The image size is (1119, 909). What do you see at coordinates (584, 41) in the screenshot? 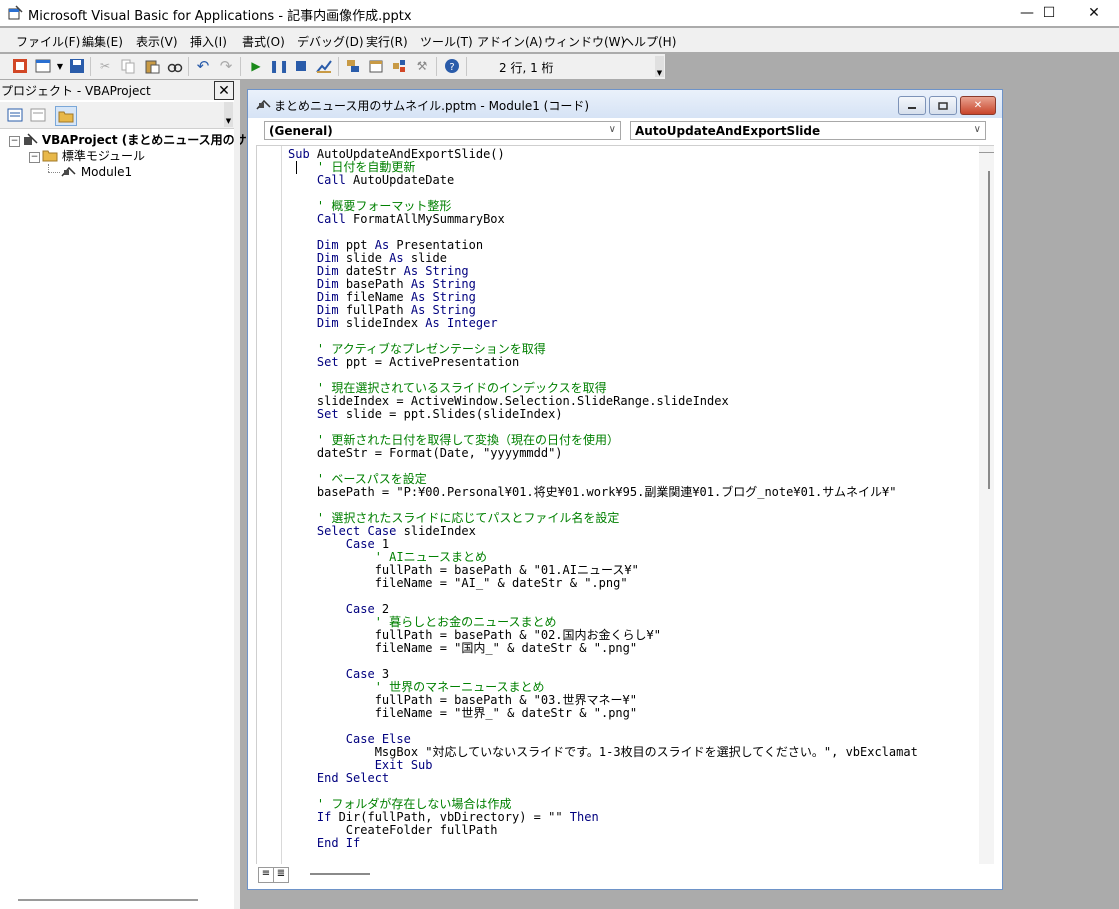
I see `menu-window: ウィンドウ(W)` at bounding box center [584, 41].